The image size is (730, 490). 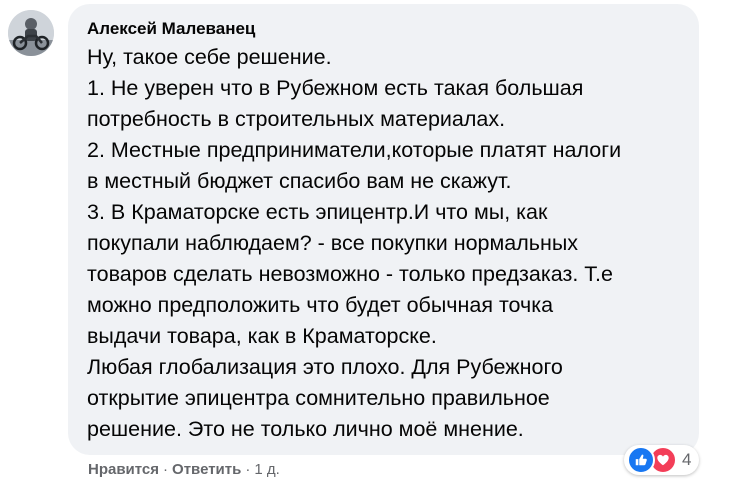 I want to click on comment-line: выдачи товара, как в Краматорске., so click(x=262, y=336).